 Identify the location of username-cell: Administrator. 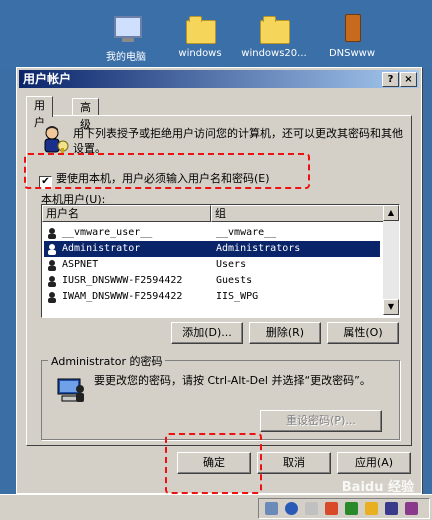
(101, 248).